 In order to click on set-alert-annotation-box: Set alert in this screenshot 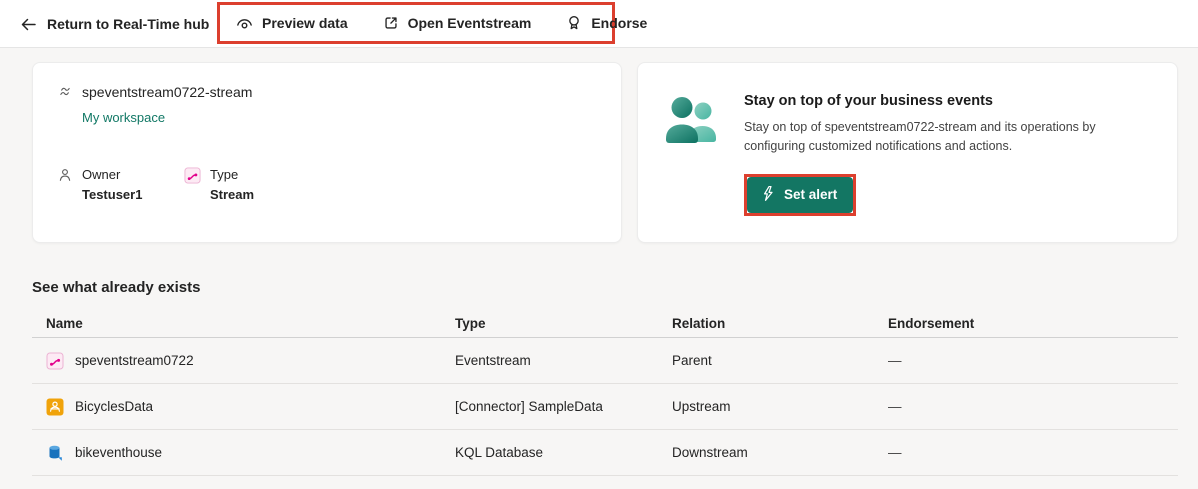, I will do `click(800, 194)`.